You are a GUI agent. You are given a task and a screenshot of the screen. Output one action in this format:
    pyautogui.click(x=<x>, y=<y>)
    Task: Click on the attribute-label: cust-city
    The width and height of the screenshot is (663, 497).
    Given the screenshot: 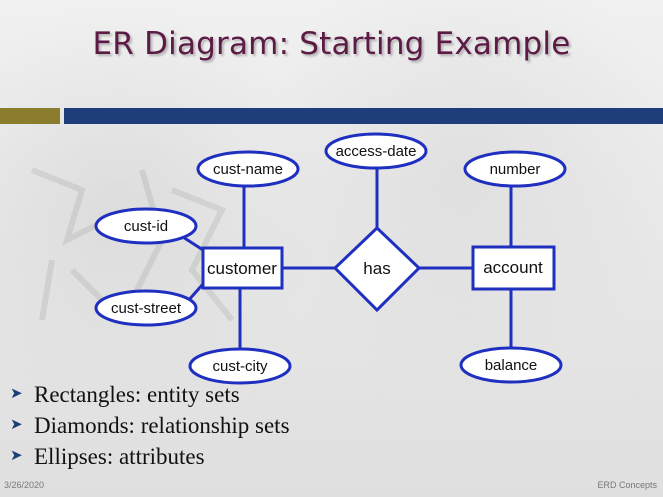 What is the action you would take?
    pyautogui.click(x=240, y=366)
    